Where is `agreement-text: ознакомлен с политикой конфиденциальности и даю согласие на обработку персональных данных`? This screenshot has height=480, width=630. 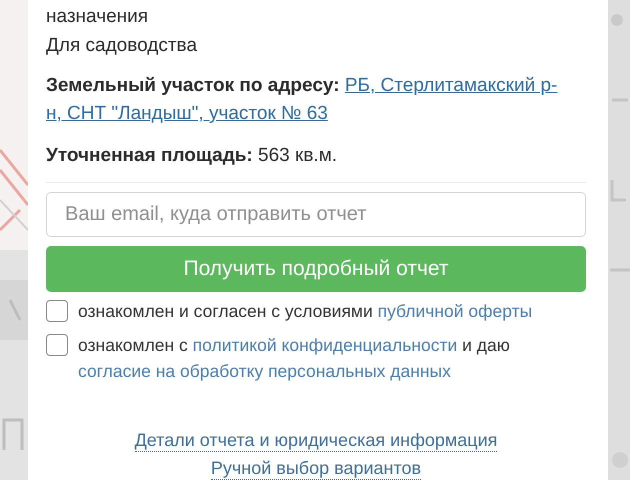
agreement-text: ознакомлен с политикой конфиденциальности и даю согласие на обработку персональных данных is located at coordinates (294, 358).